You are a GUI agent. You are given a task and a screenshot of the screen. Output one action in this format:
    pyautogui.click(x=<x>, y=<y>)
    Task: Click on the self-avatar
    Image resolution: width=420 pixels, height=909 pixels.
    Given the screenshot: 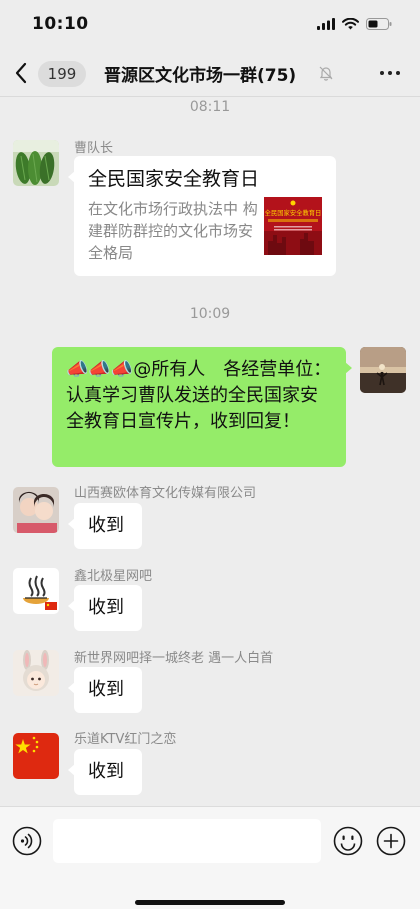 What is the action you would take?
    pyautogui.click(x=383, y=370)
    